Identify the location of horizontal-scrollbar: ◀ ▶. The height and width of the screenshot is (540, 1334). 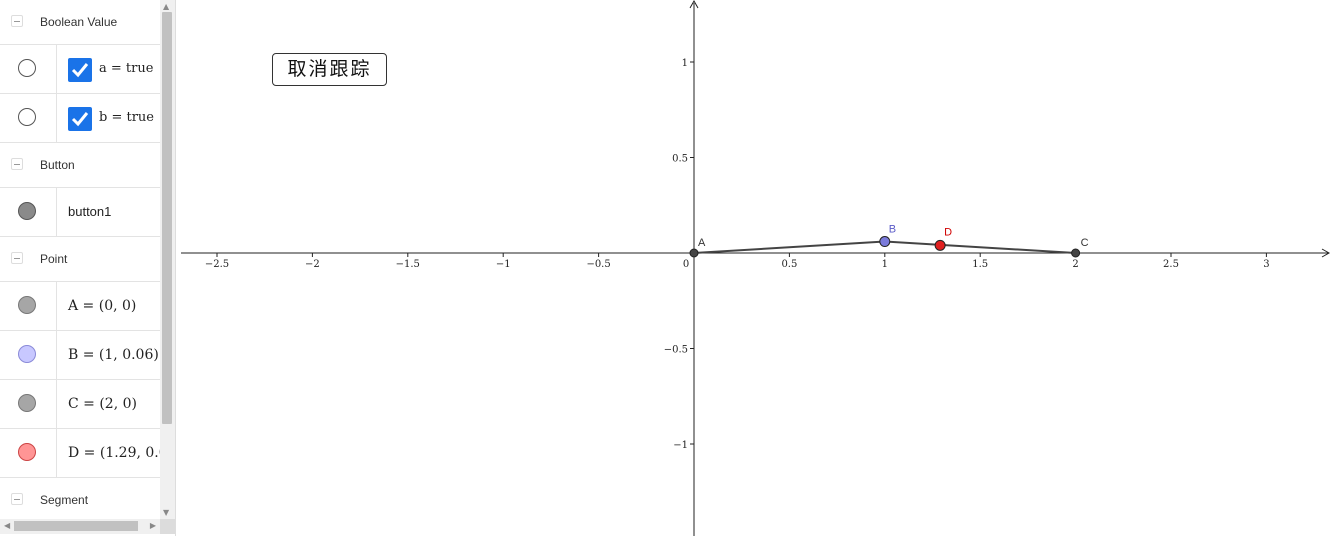
(80, 526).